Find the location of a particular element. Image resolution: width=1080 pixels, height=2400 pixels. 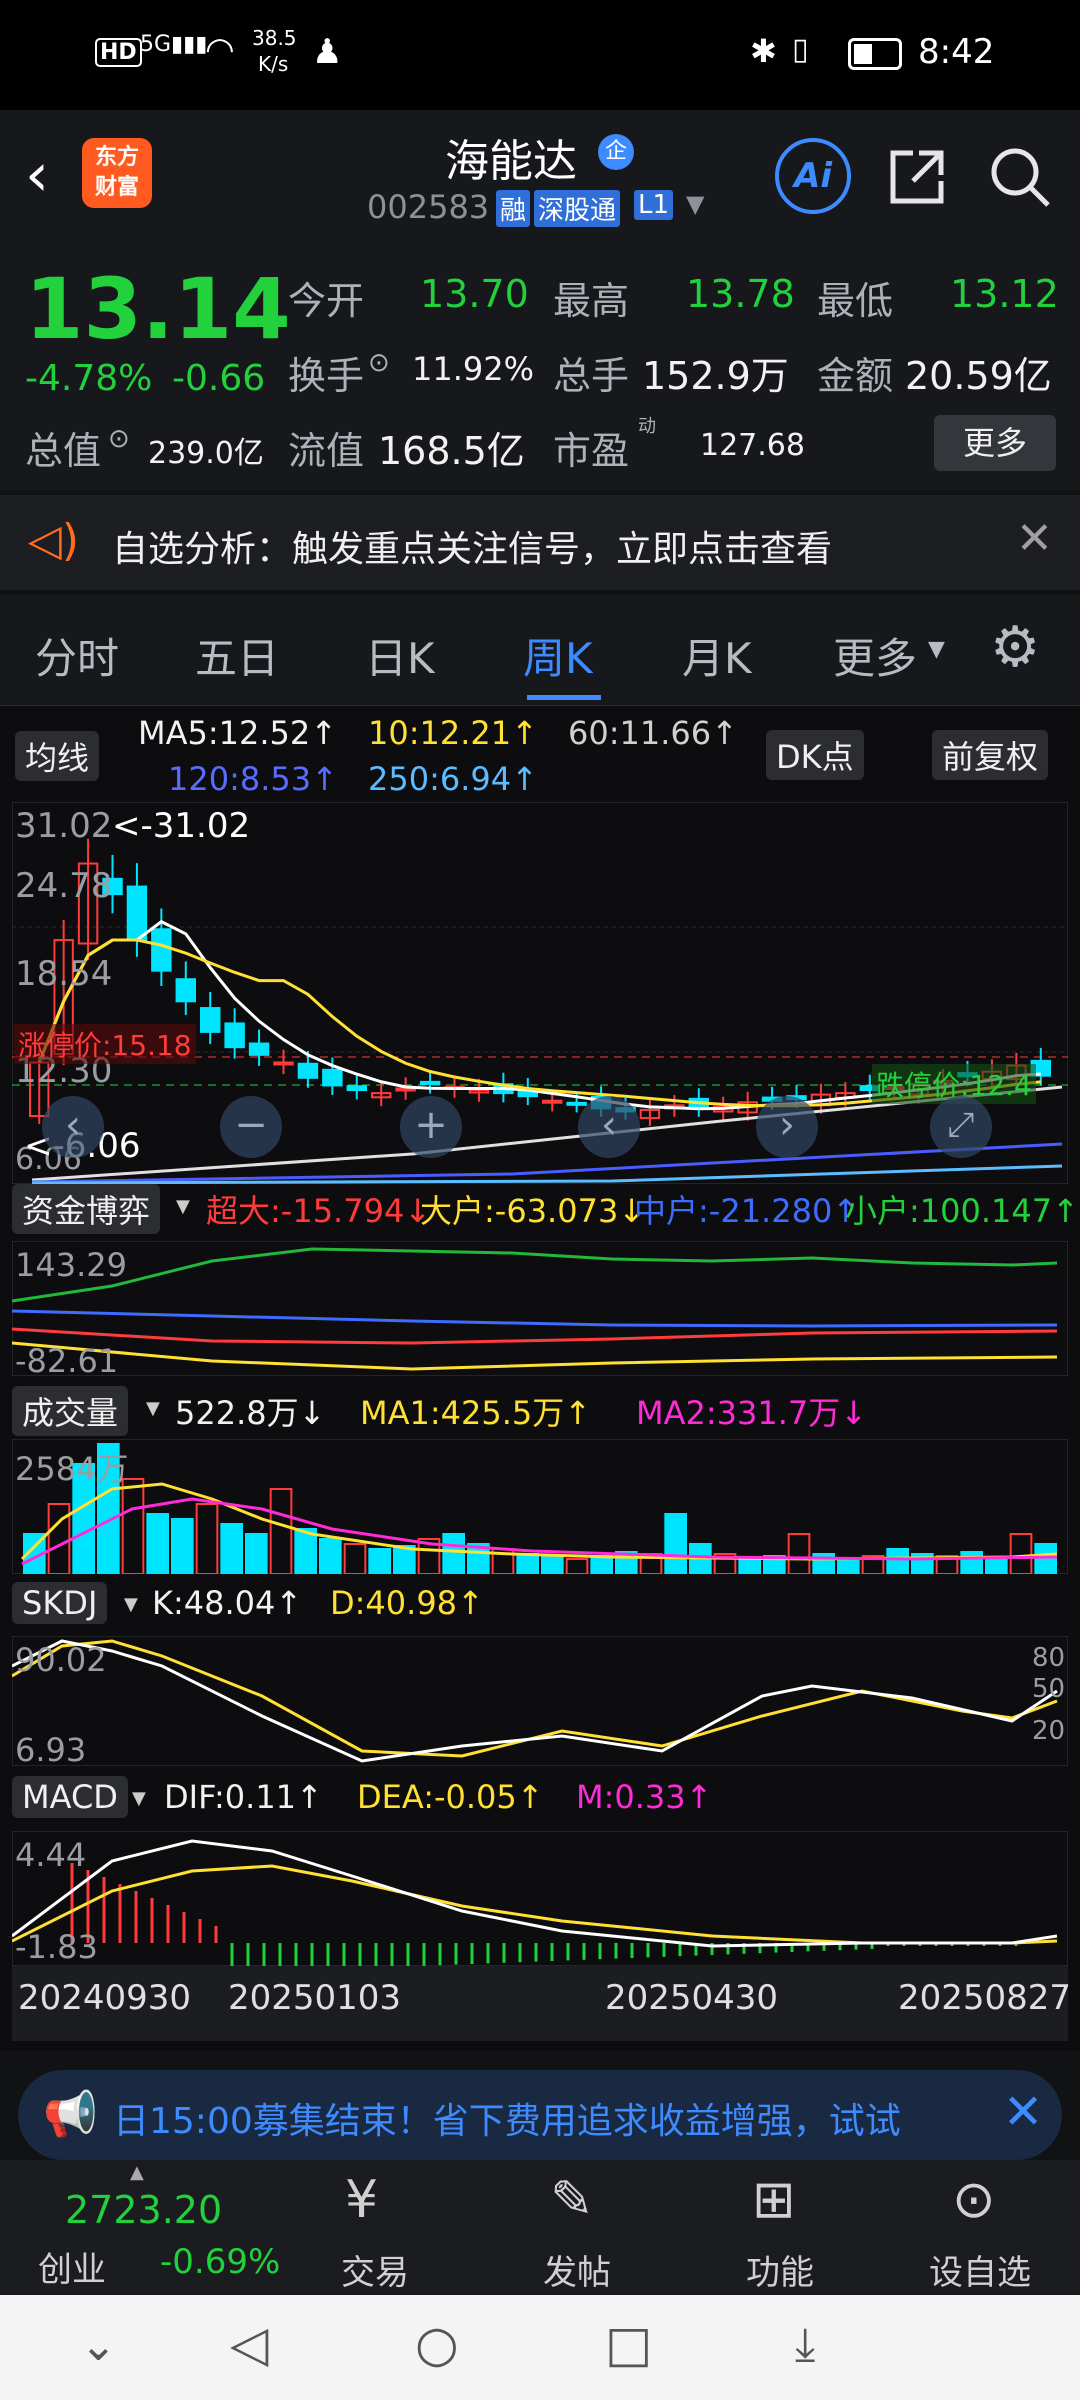

tab-intraday: 分时 is located at coordinates (77, 655).